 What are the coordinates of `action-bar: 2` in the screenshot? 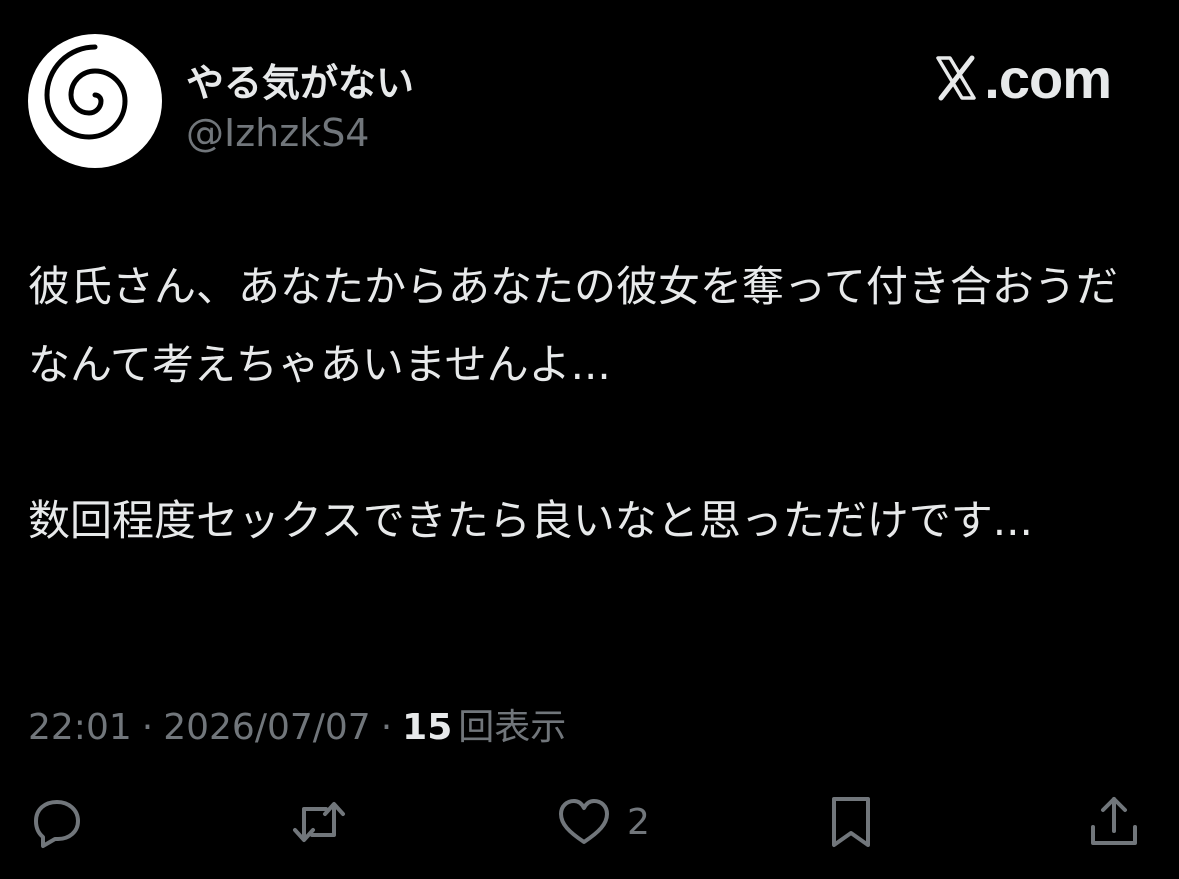 It's located at (589, 822).